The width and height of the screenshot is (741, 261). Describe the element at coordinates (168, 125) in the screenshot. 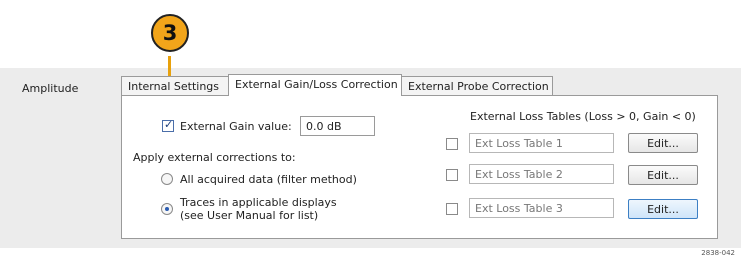

I see `external-gain-checkbox` at that location.